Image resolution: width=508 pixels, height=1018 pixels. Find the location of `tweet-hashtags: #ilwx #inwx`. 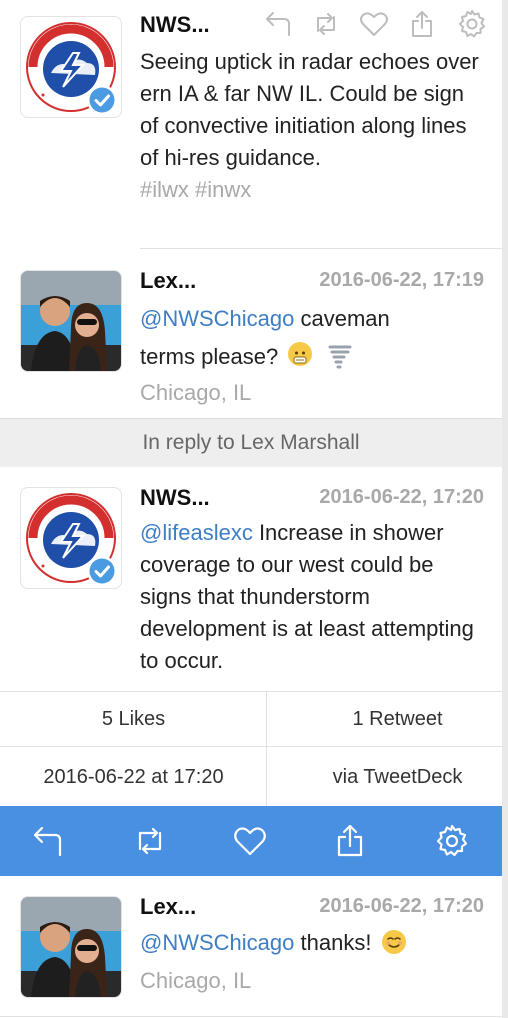

tweet-hashtags: #ilwx #inwx is located at coordinates (195, 189).